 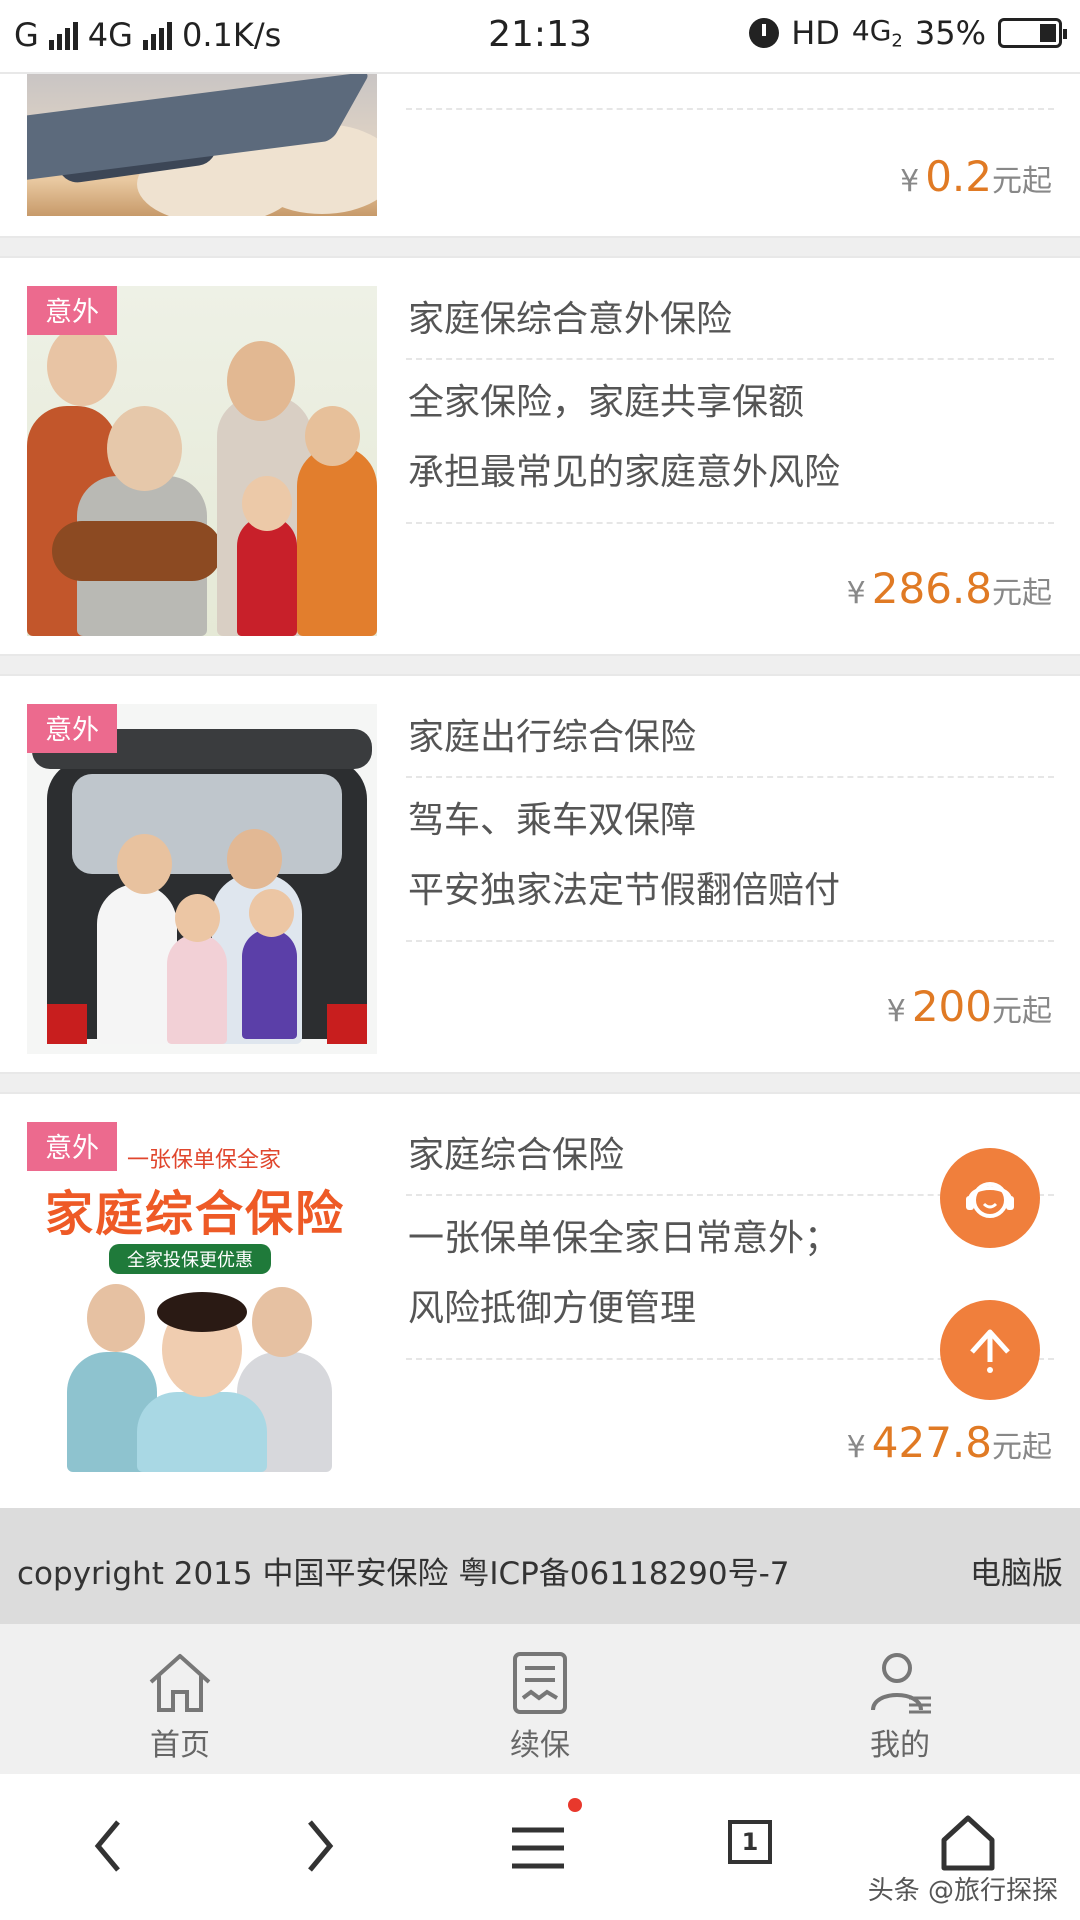 What do you see at coordinates (877, 33) in the screenshot?
I see `network-right: 4G2` at bounding box center [877, 33].